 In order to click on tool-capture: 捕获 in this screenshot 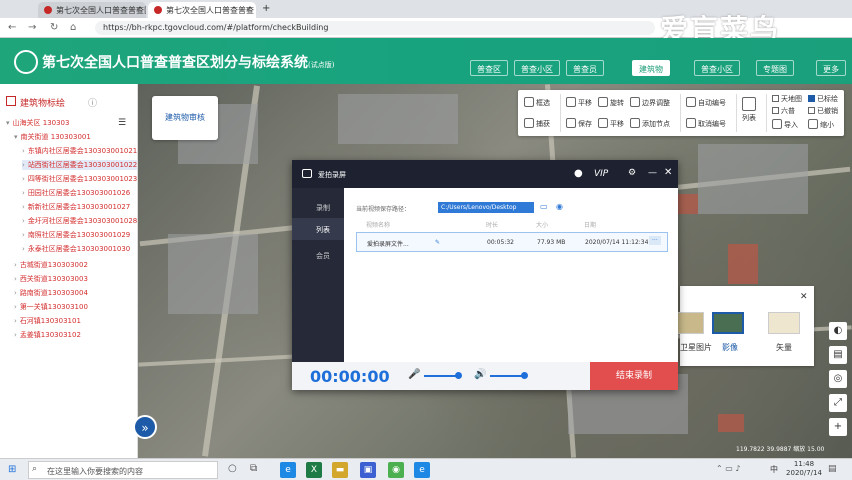, I will do `click(537, 123)`.